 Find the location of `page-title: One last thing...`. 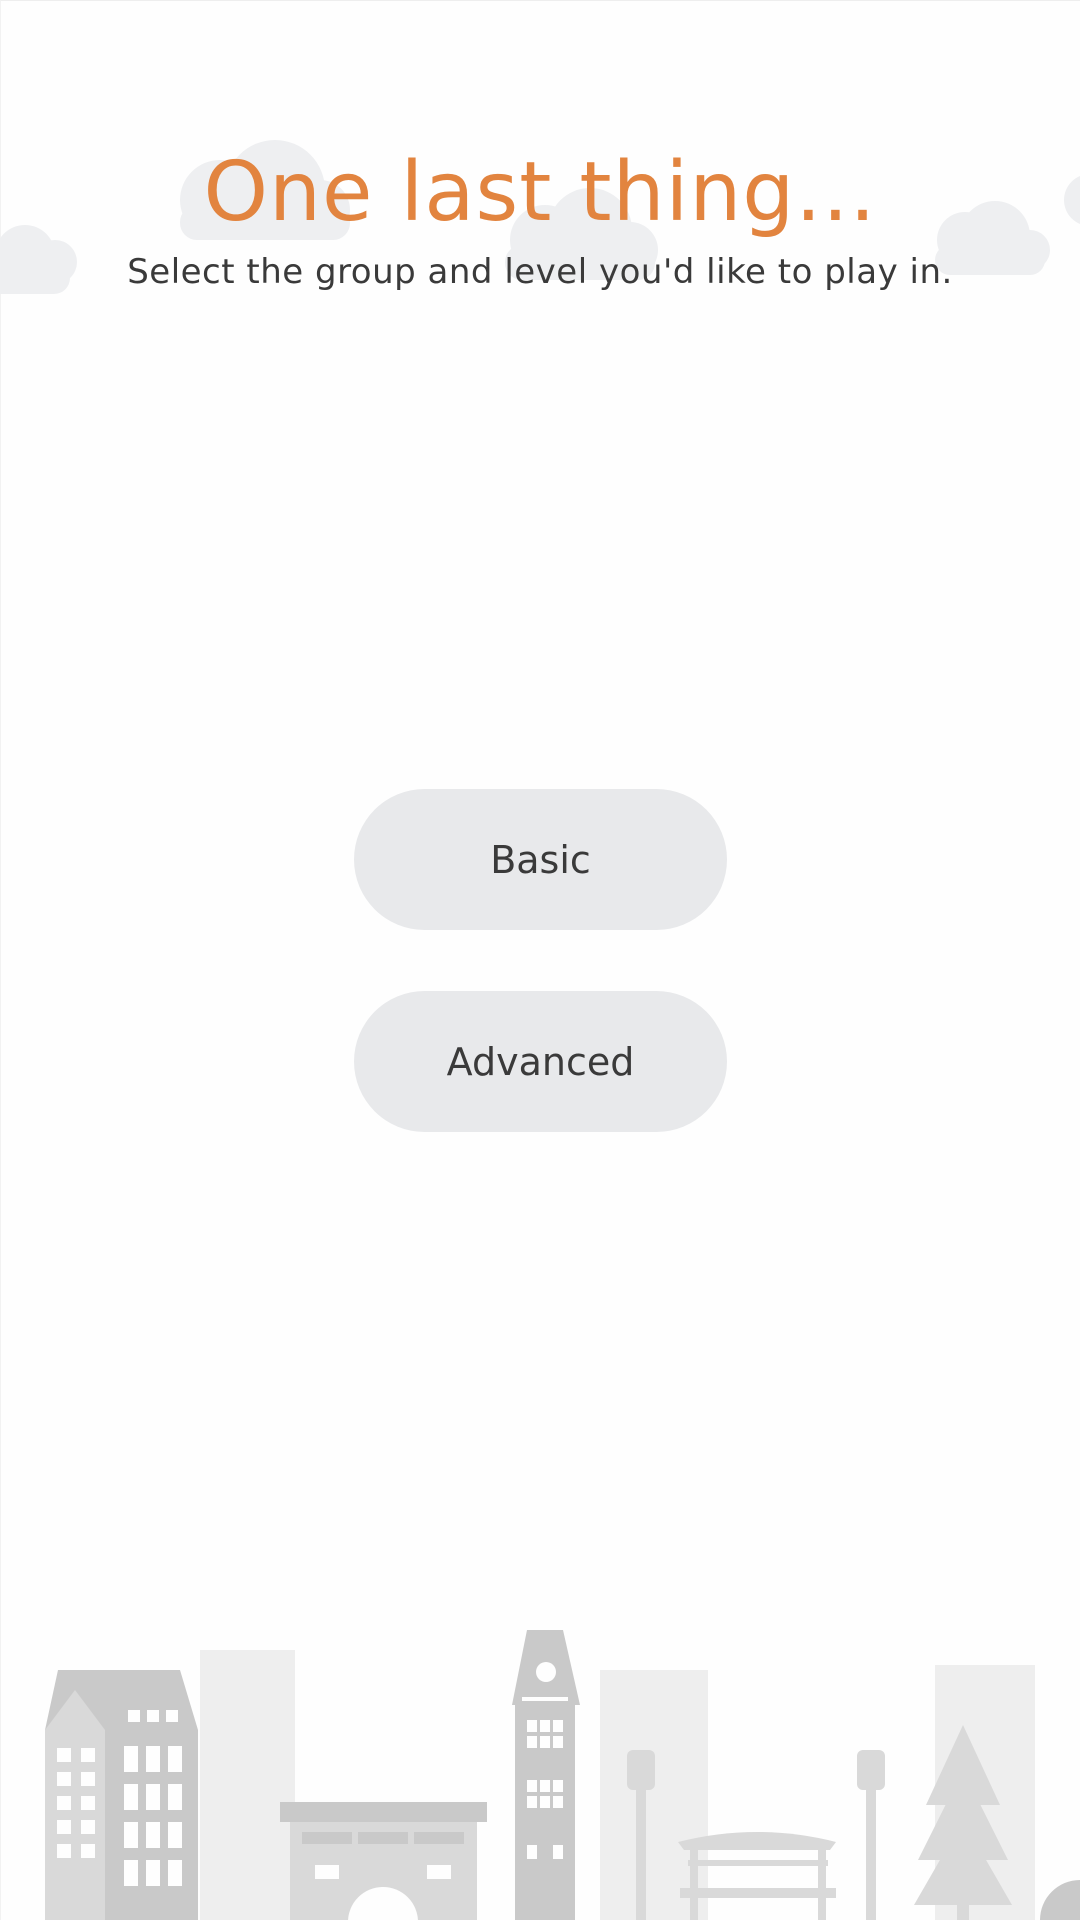

page-title: One last thing... is located at coordinates (540, 192).